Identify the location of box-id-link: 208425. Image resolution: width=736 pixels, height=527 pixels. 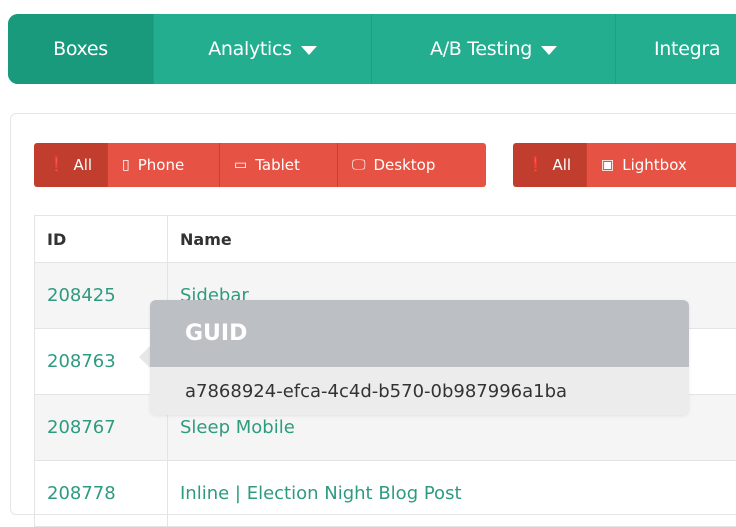
(101, 295).